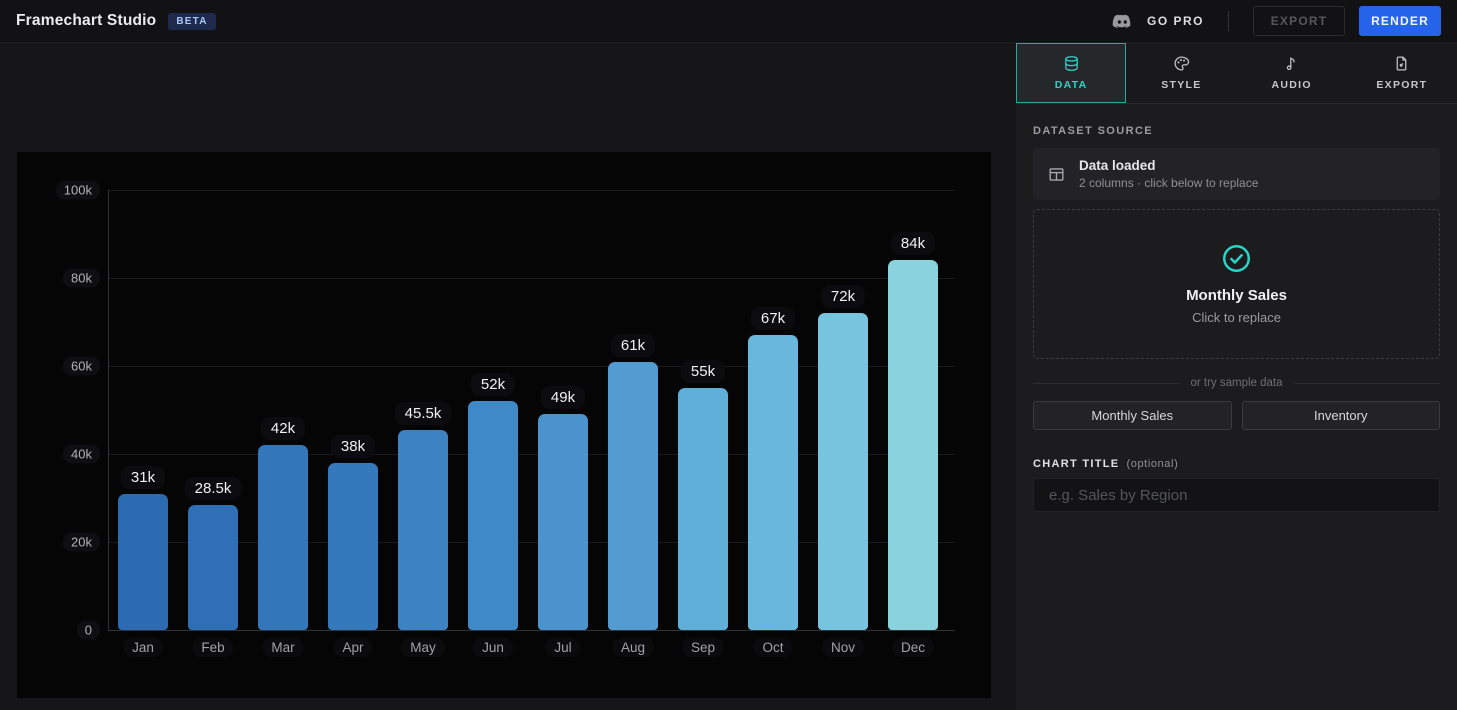  What do you see at coordinates (1071, 85) in the screenshot?
I see `tab-data-label: DATA` at bounding box center [1071, 85].